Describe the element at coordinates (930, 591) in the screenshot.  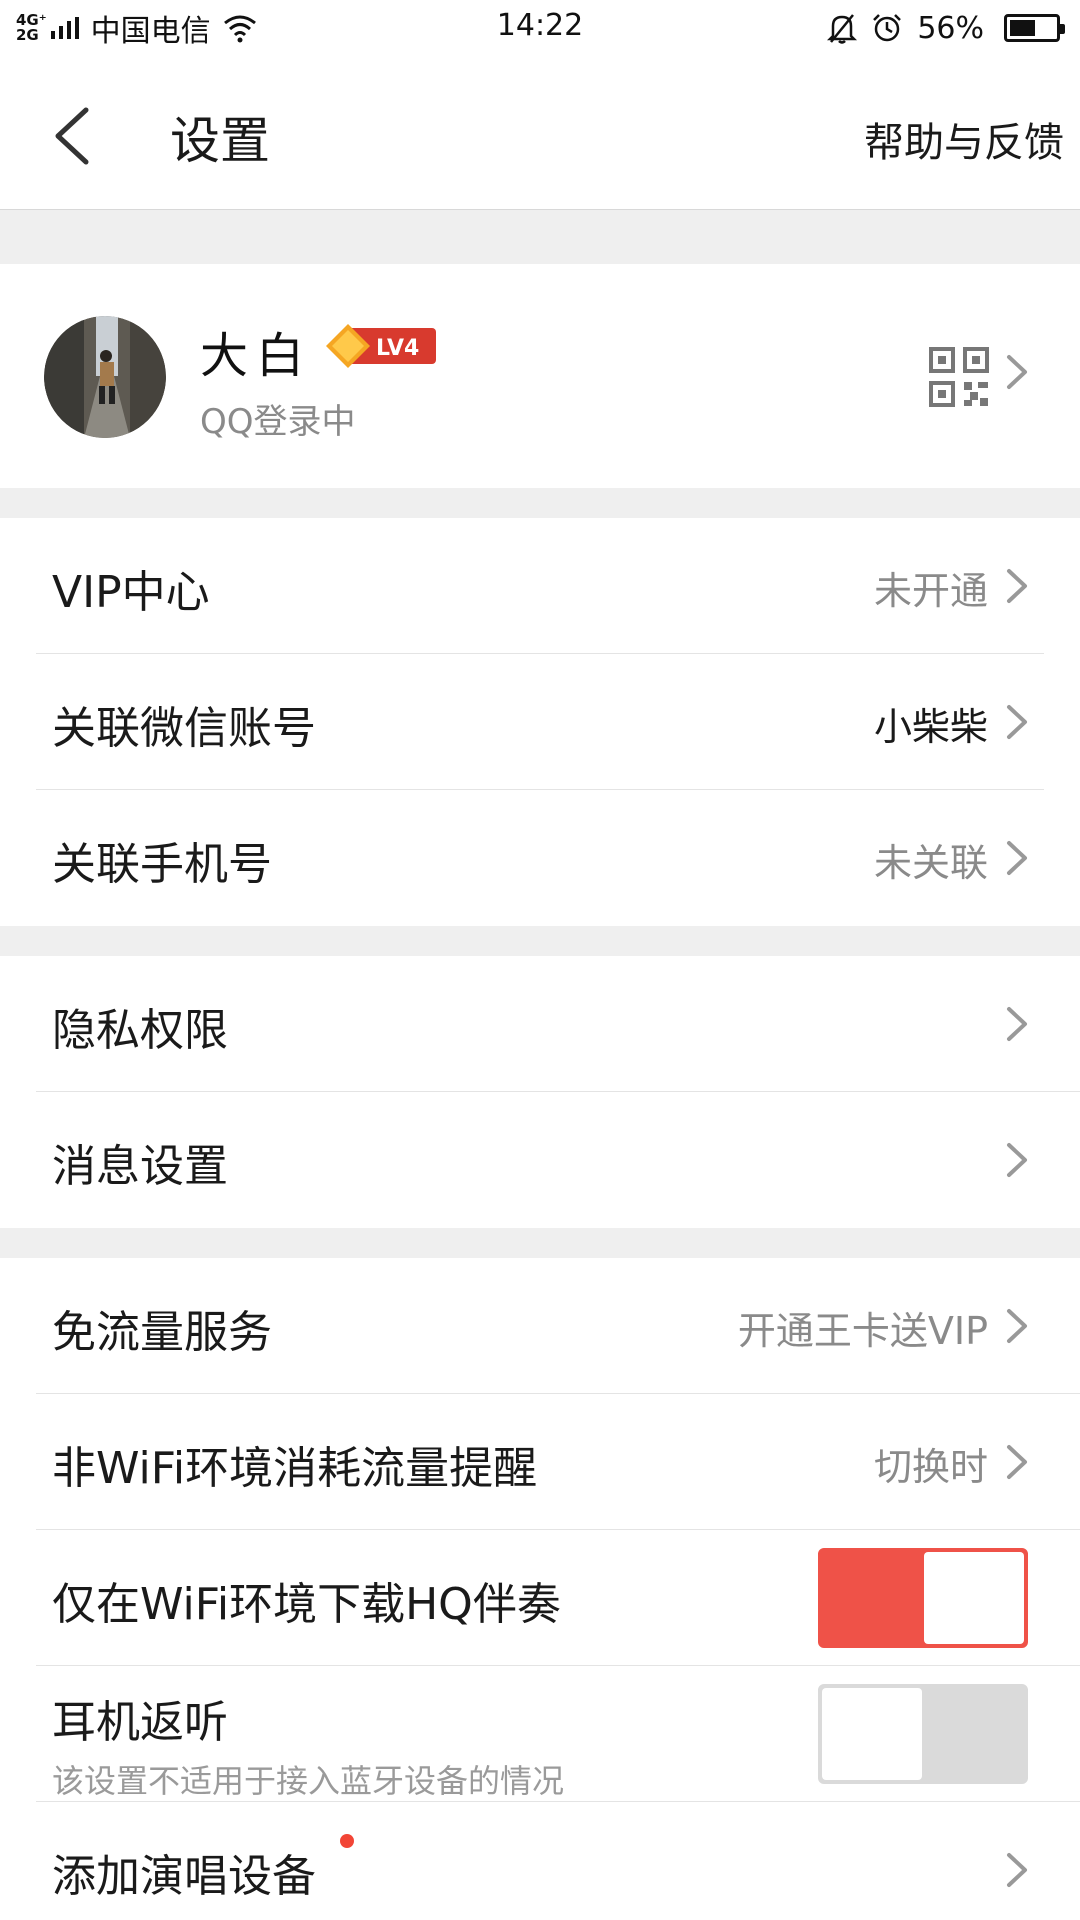
I see `vip-status-value: 未开通` at that location.